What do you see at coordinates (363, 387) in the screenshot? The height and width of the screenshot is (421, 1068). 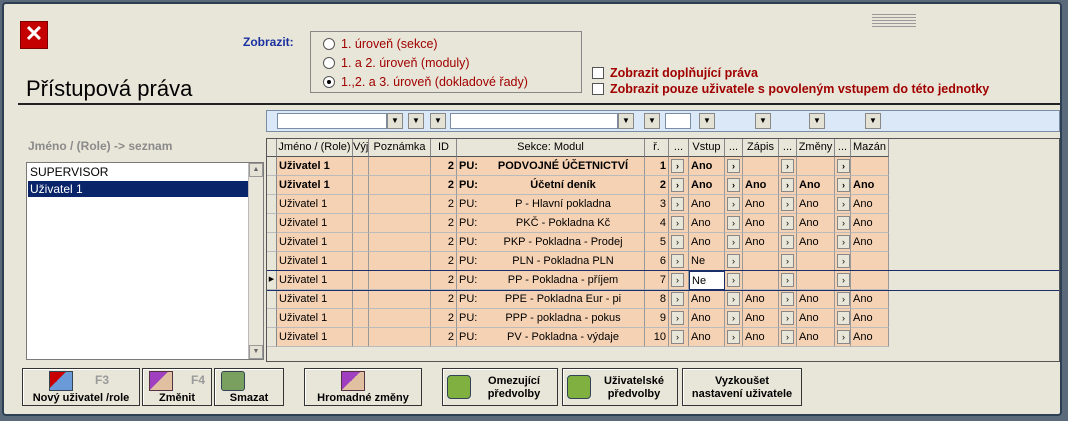 I see `mass-changes-button: Hromadné změny` at bounding box center [363, 387].